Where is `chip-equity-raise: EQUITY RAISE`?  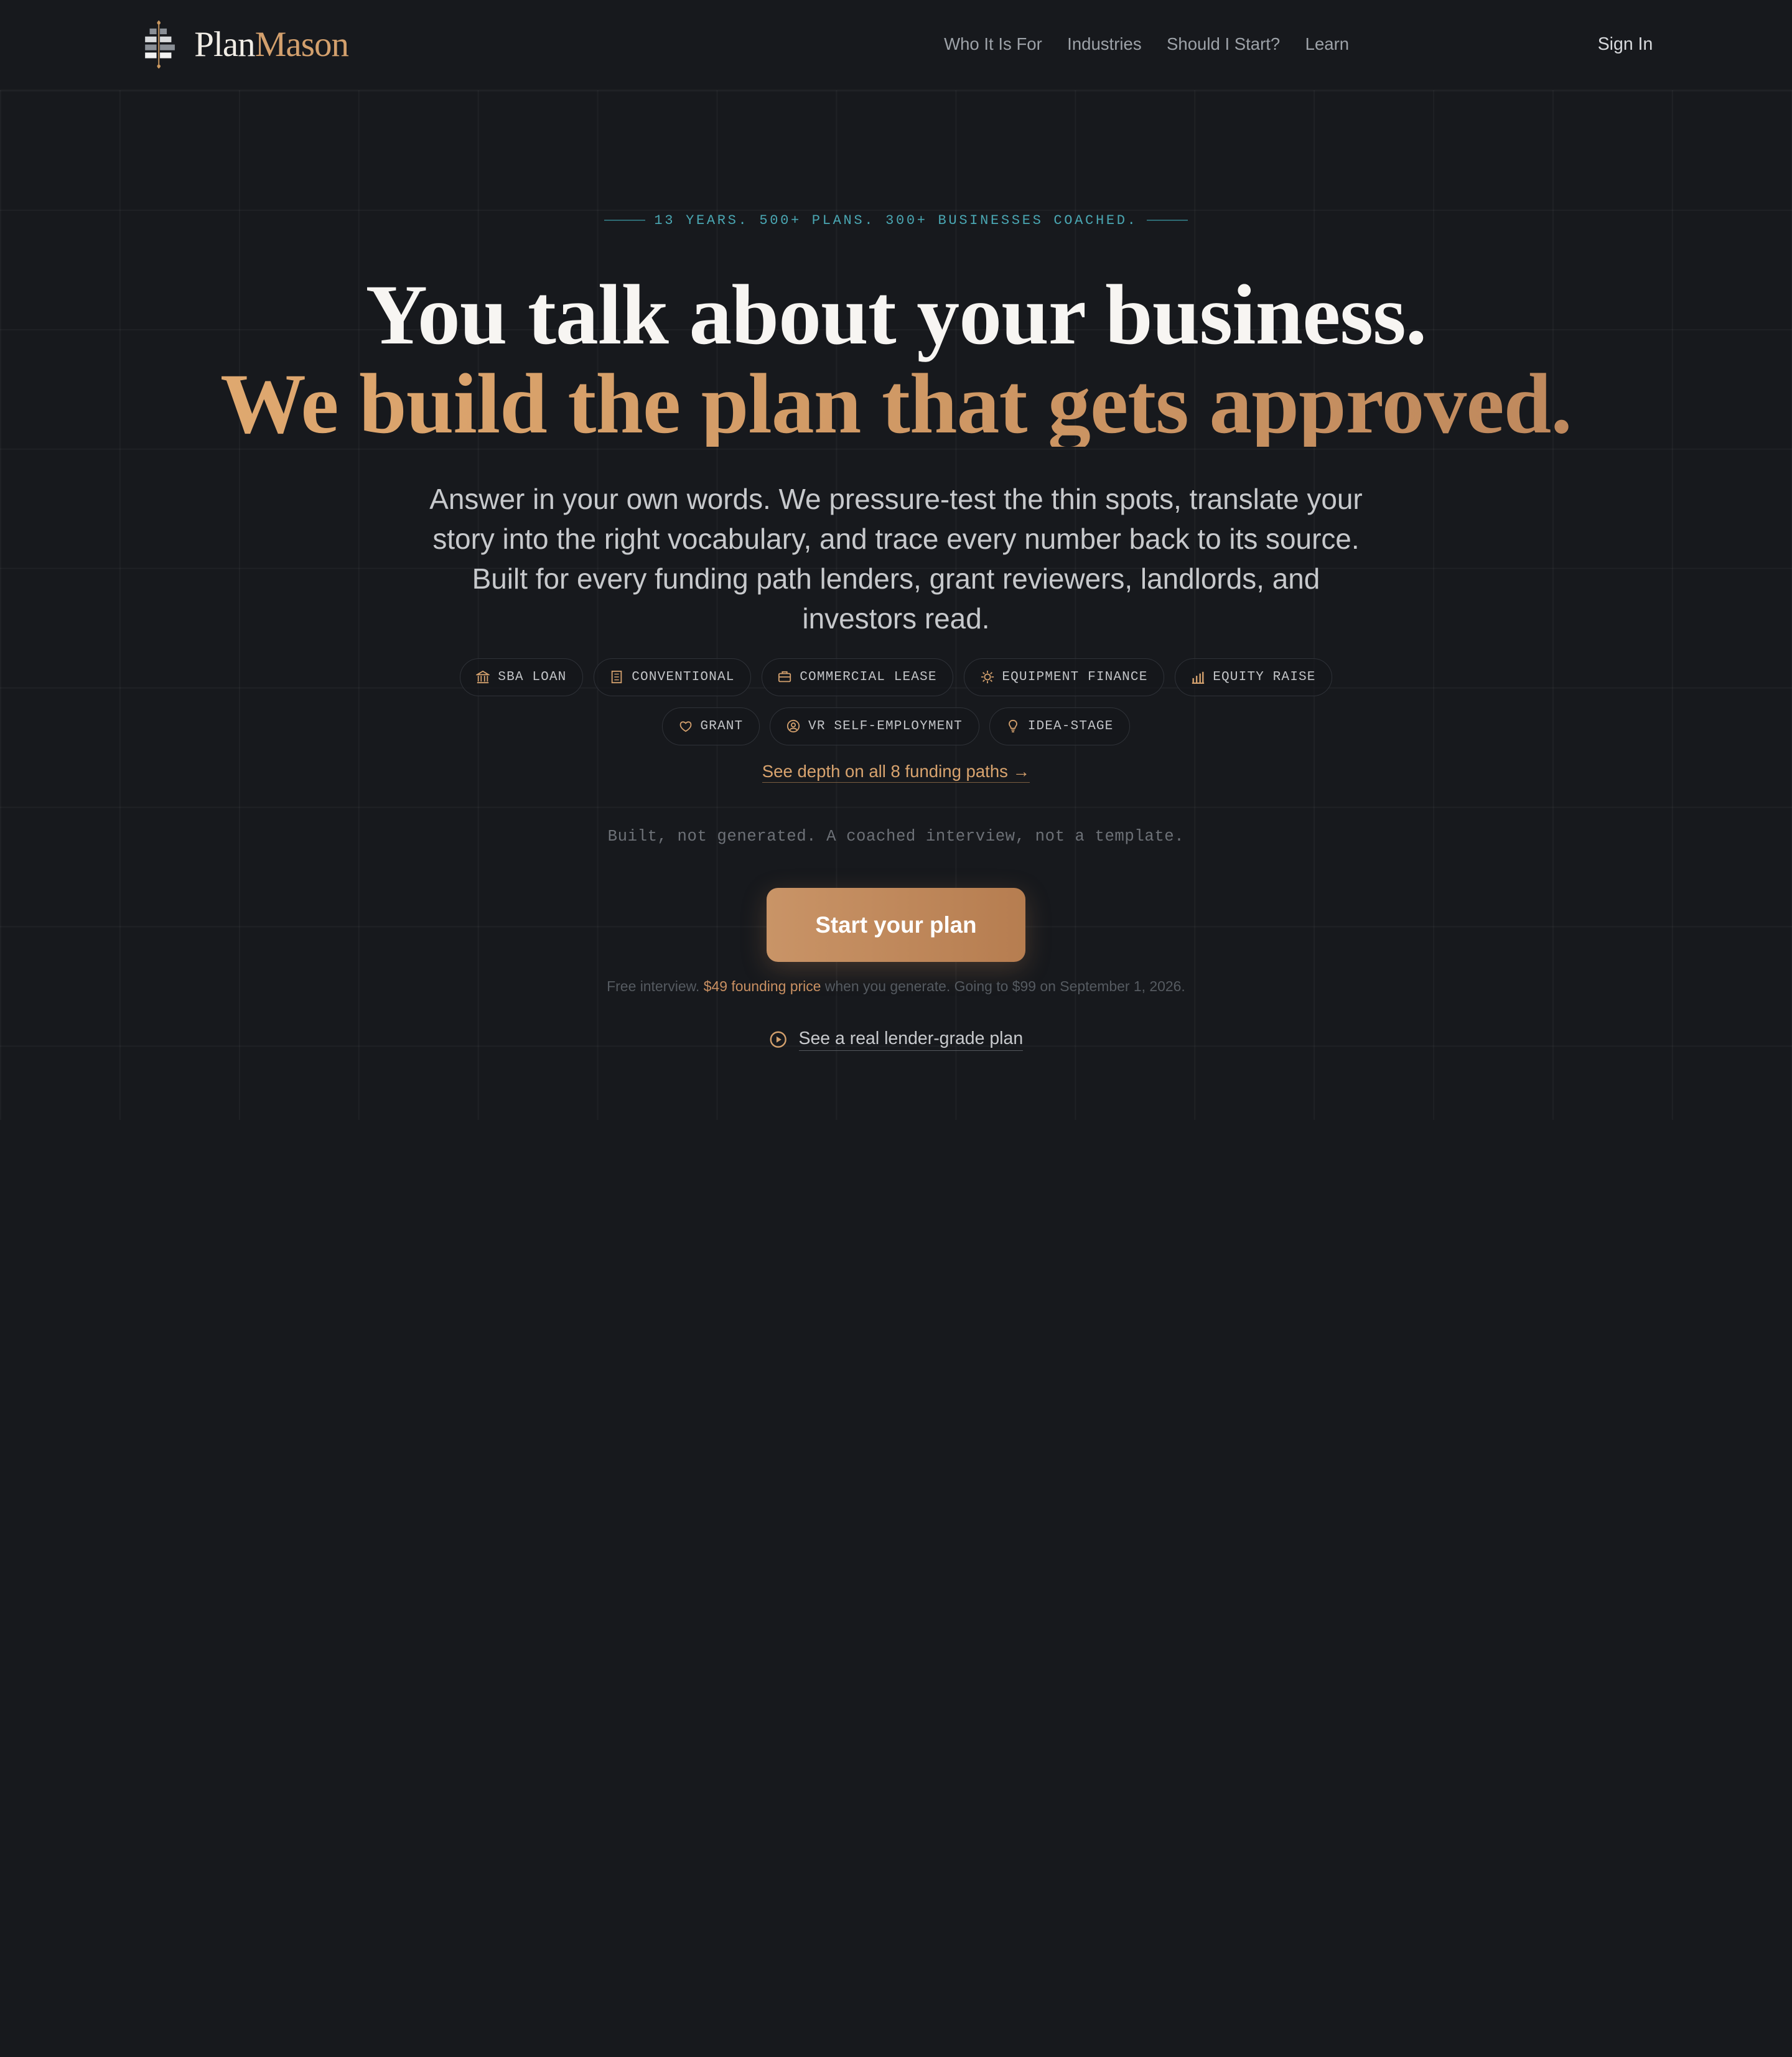 chip-equity-raise: EQUITY RAISE is located at coordinates (1253, 677).